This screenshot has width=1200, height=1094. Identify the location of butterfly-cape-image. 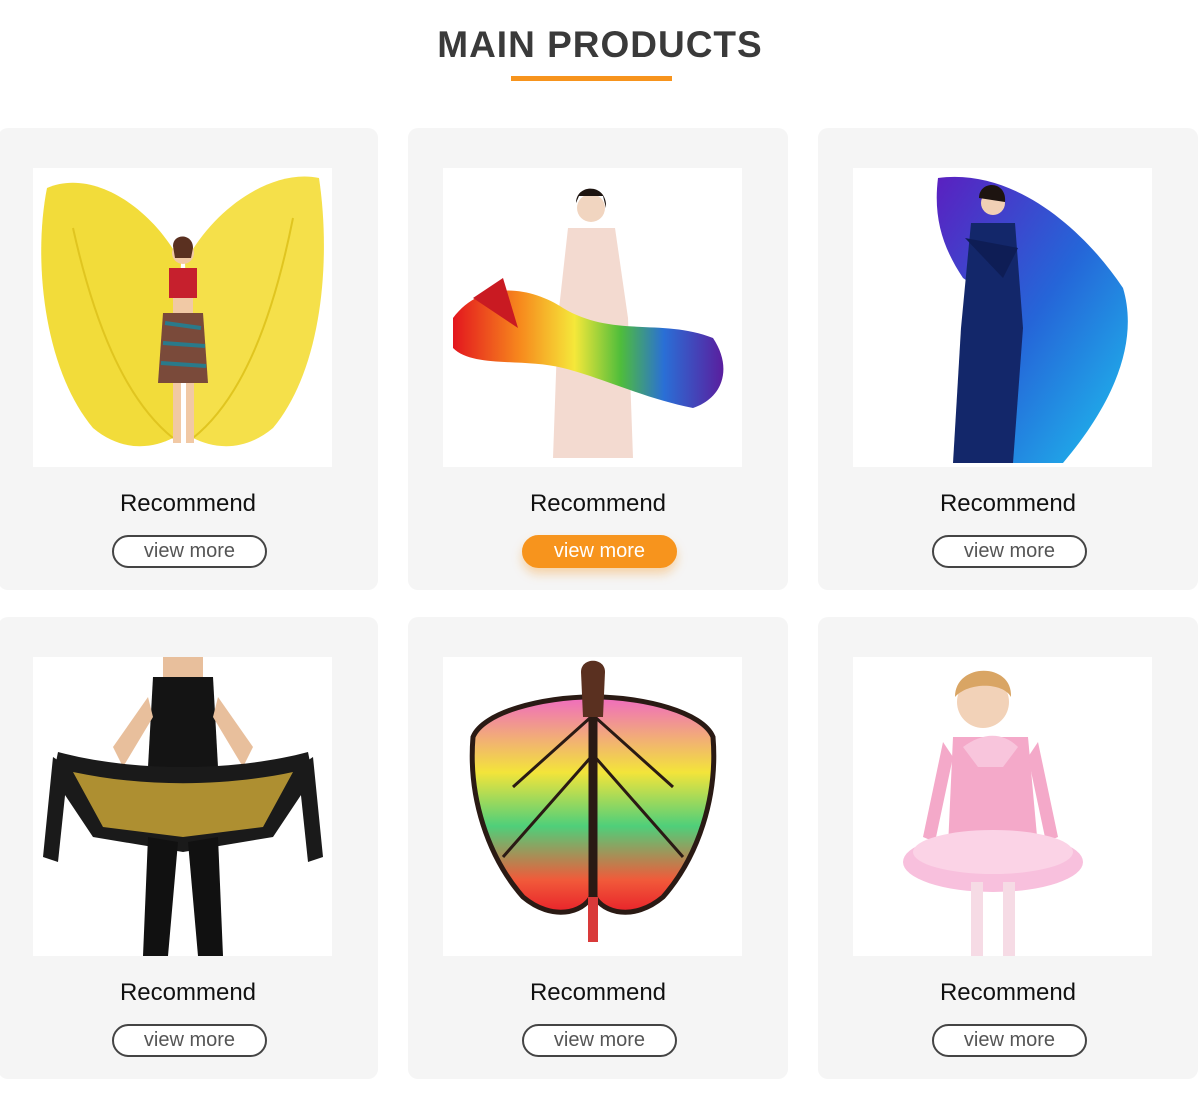
(592, 806).